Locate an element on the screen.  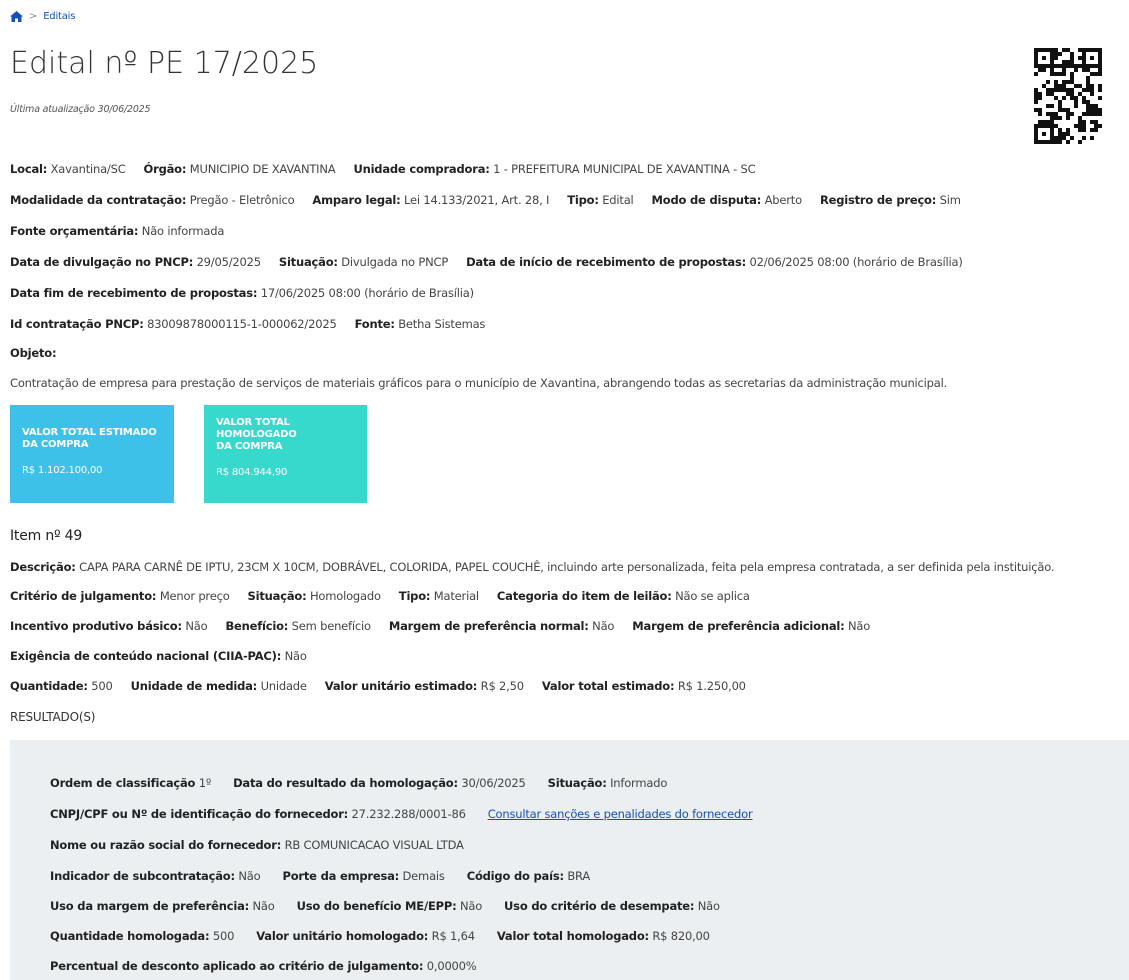
field-value: Unidade is located at coordinates (283, 686).